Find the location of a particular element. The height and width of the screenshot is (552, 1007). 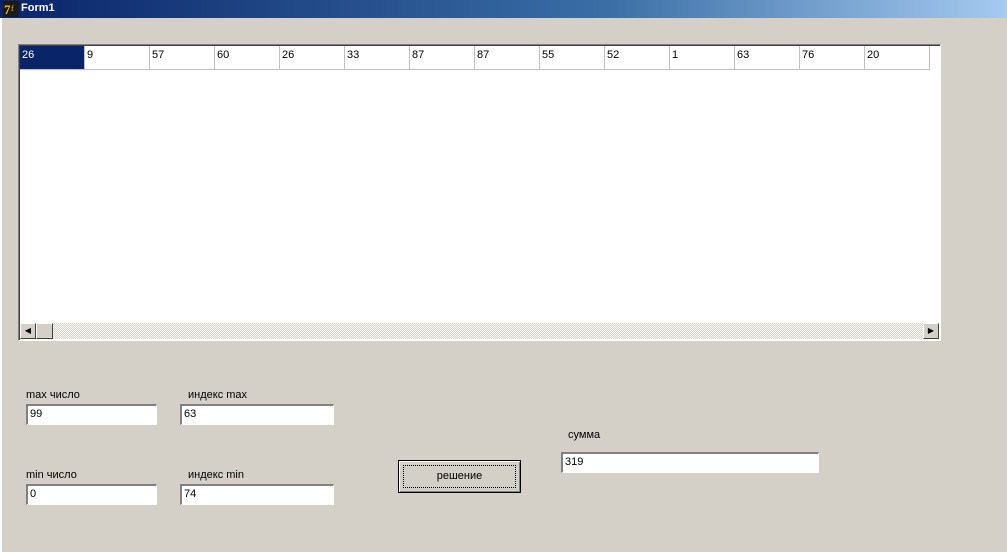

scroll-right-icon: ▶ is located at coordinates (931, 331).